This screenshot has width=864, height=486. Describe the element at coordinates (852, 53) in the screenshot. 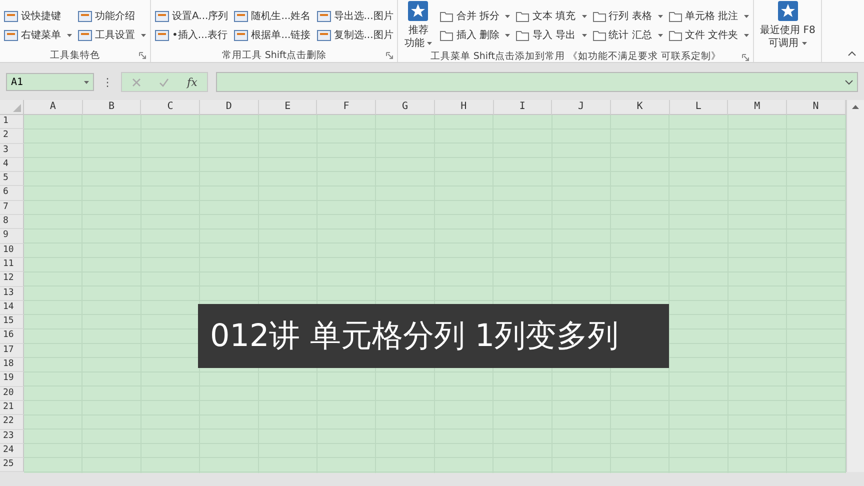

I see `collapse-ribbon-icon` at that location.